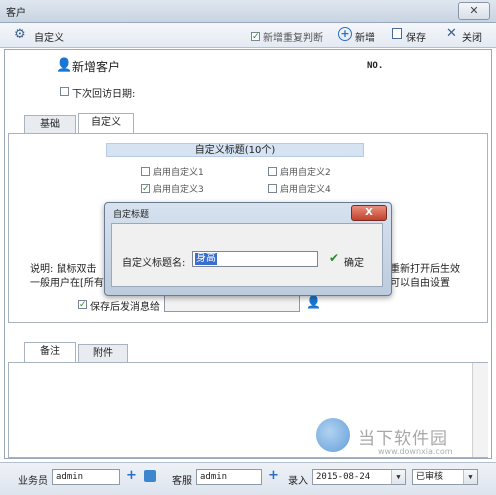  I want to click on salesman-label: 业务员, so click(33, 481).